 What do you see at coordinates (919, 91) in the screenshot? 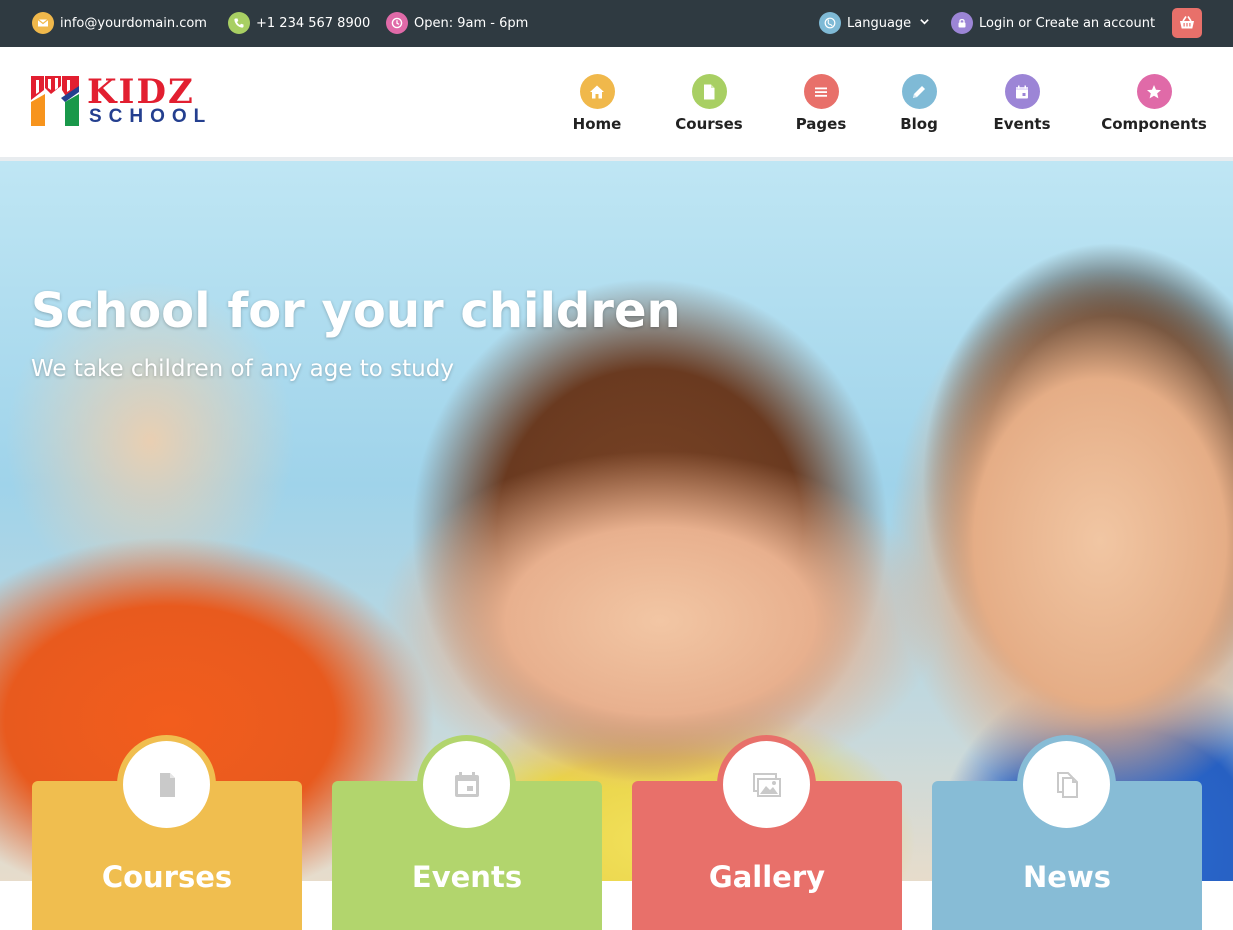
I see `pencil-icon` at bounding box center [919, 91].